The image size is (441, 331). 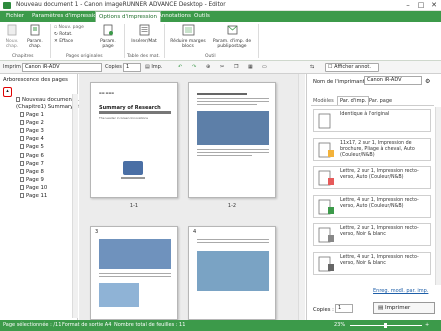 What do you see at coordinates (12, 36) in the screenshot?
I see `new-chapter-button: Nouv. chap.` at bounding box center [12, 36].